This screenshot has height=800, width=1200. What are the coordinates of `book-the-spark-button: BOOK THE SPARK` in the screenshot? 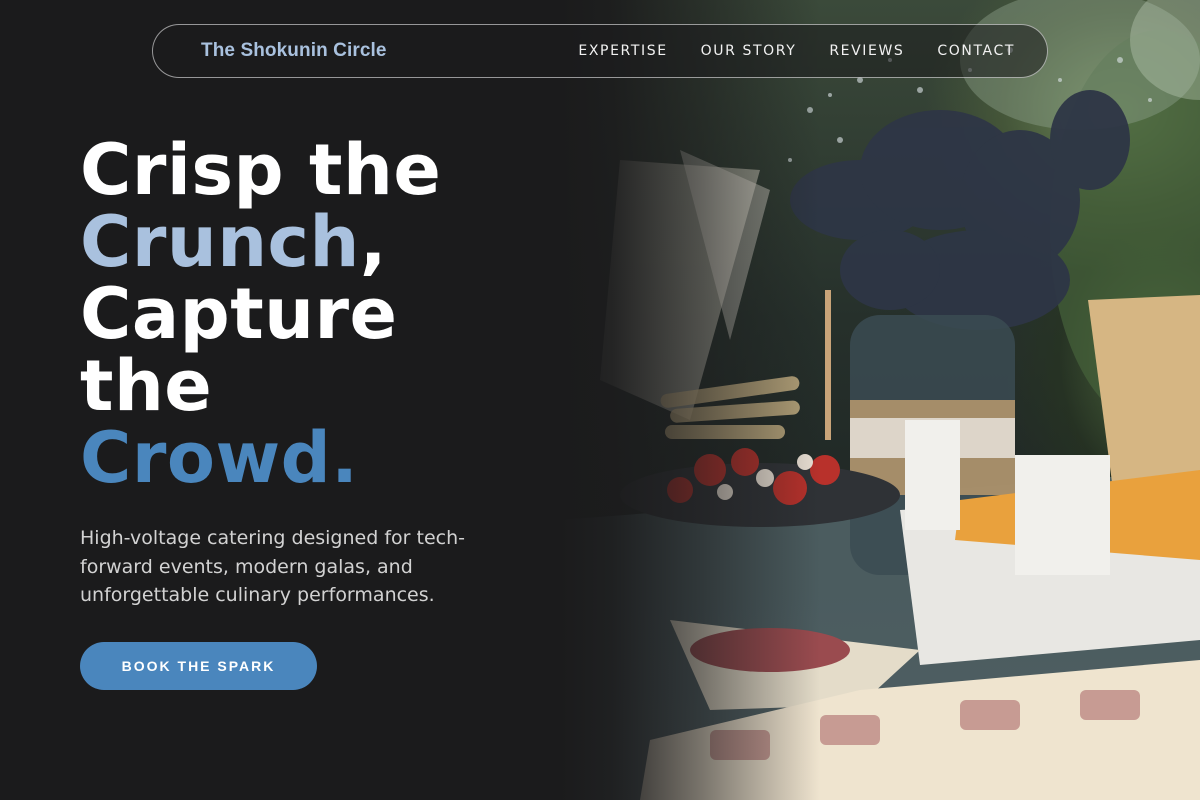 It's located at (198, 665).